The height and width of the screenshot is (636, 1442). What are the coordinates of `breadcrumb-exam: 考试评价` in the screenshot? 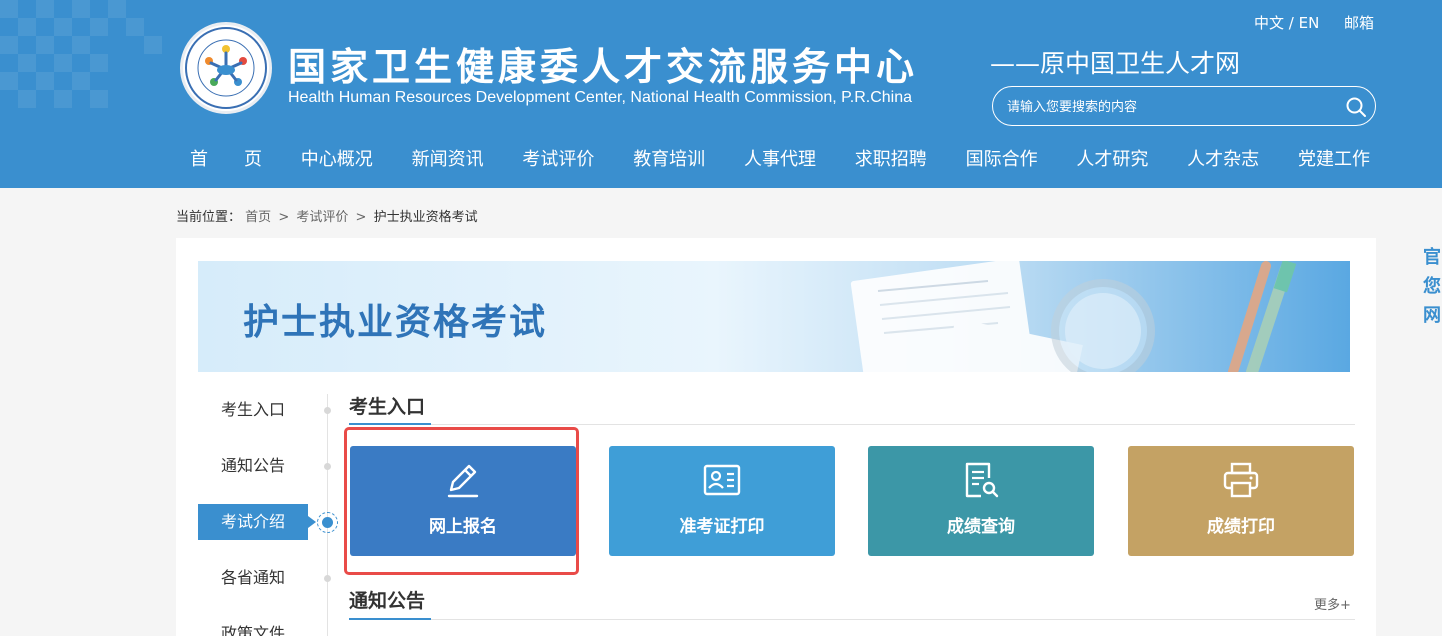 It's located at (322, 217).